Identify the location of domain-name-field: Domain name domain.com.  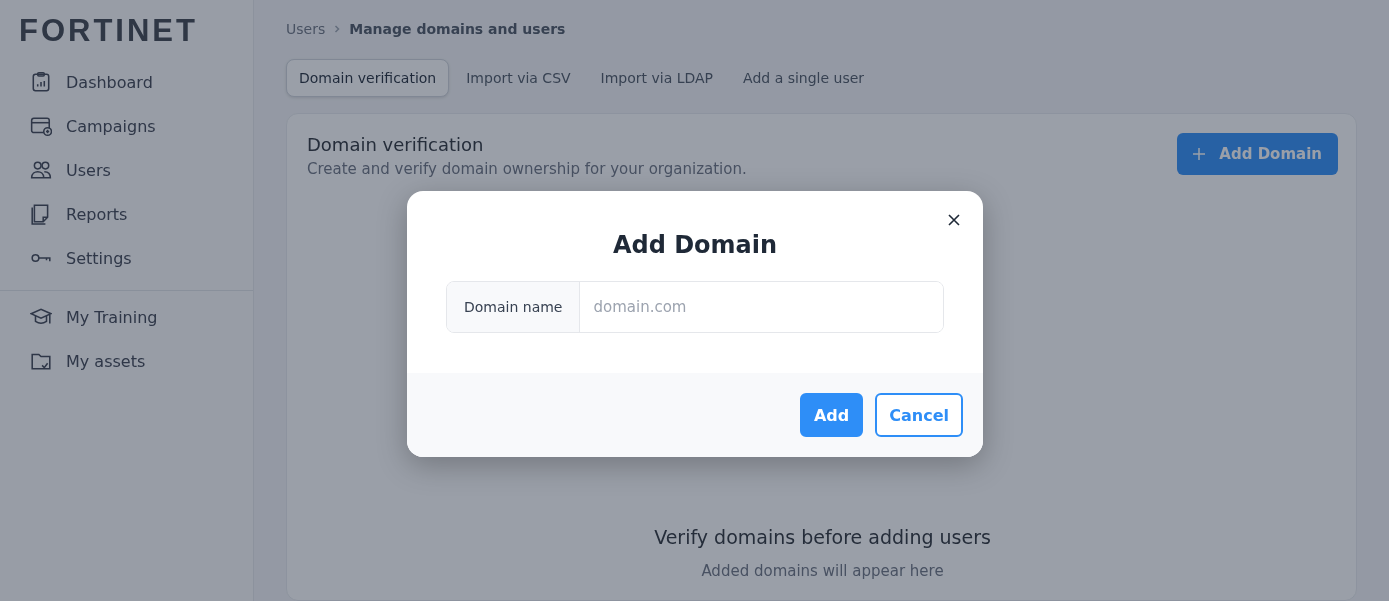
(695, 307).